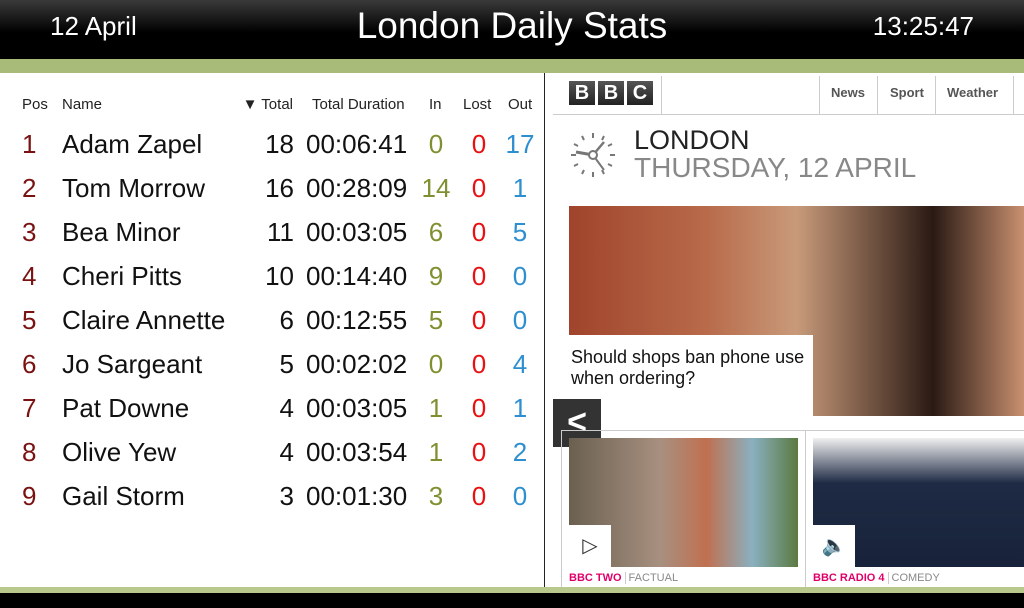  I want to click on cell-duration: 00:12:55, so click(357, 320).